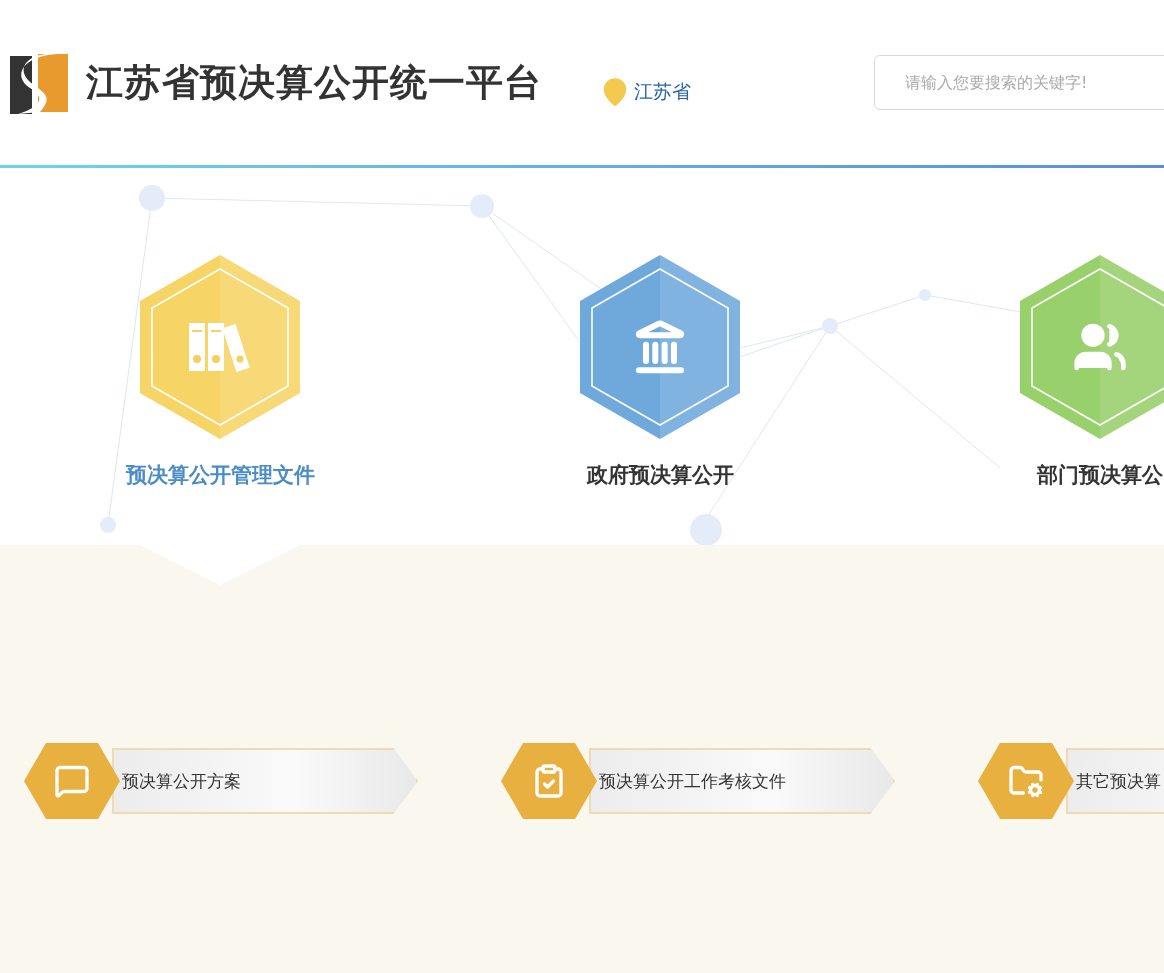 Image resolution: width=1164 pixels, height=973 pixels. What do you see at coordinates (662, 91) in the screenshot?
I see `location-text: 江苏省` at bounding box center [662, 91].